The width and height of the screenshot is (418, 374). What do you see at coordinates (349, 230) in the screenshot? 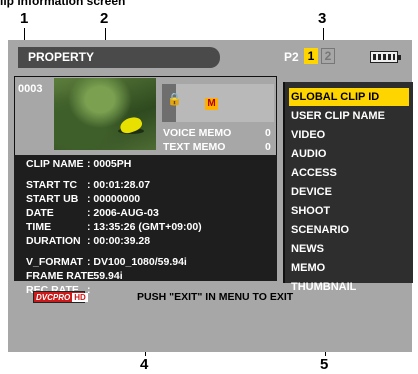
I see `menu-item-scenario: SCENARIO` at bounding box center [349, 230].